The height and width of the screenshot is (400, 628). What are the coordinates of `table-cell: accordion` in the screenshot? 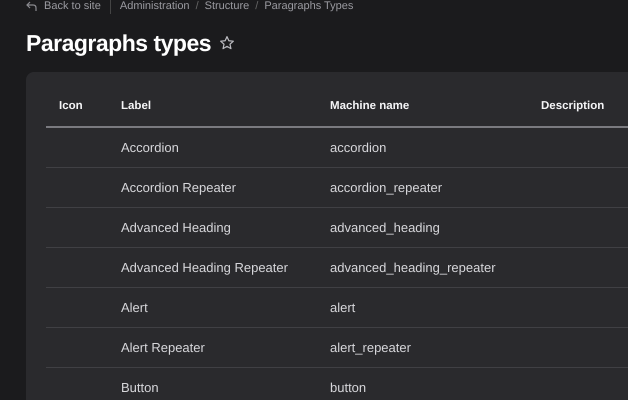 It's located at (435, 147).